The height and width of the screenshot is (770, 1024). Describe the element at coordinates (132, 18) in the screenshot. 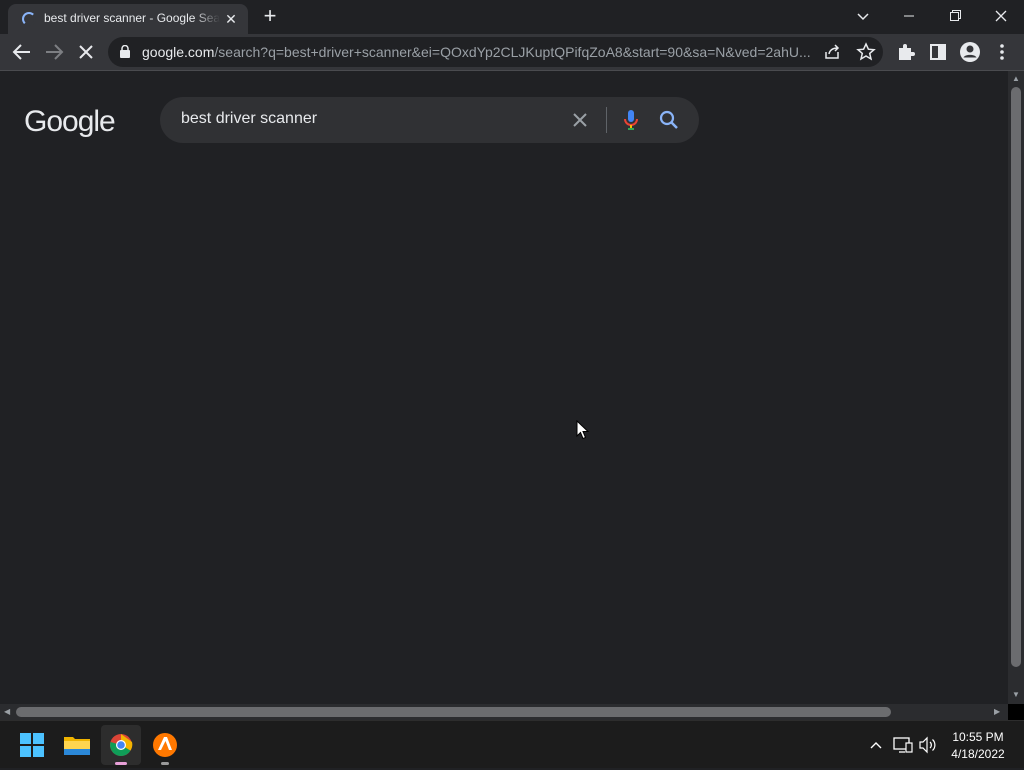

I see `tab-title: best driver scanner - Google Search` at that location.